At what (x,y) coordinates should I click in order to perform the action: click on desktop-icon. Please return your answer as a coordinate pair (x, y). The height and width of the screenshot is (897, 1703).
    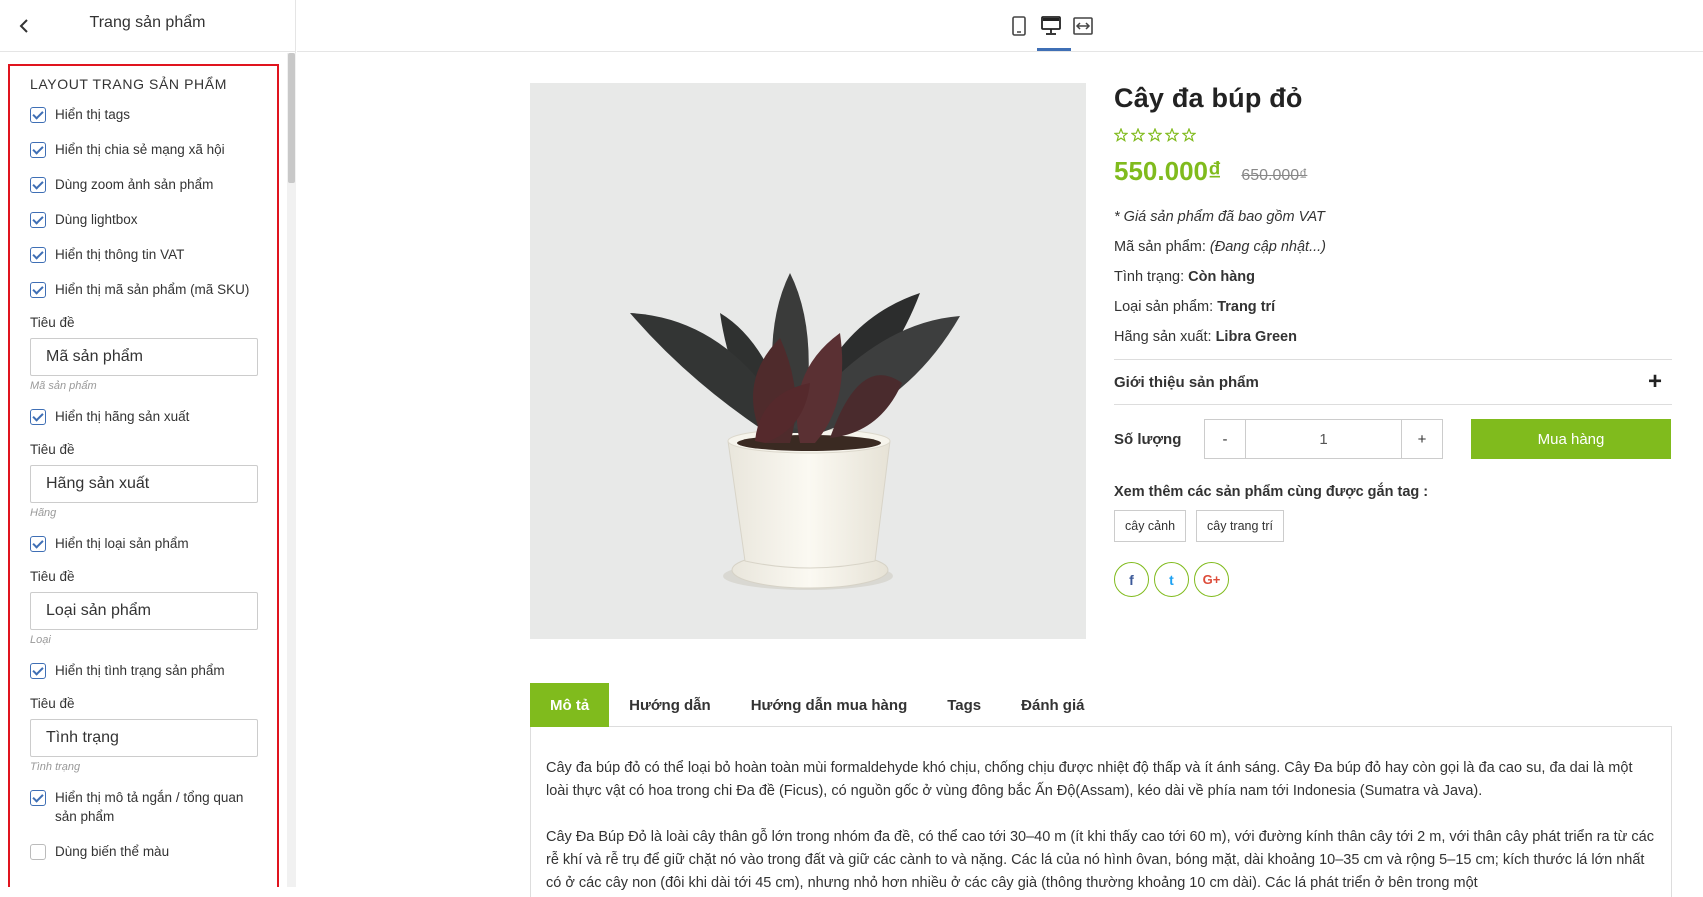
    Looking at the image, I should click on (1051, 25).